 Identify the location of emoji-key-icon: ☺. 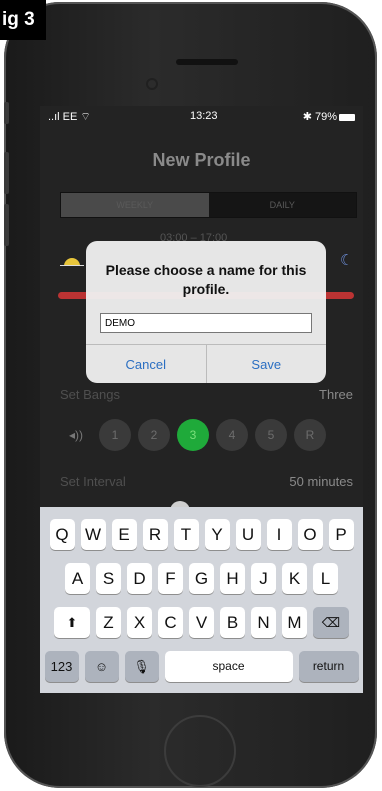
(101, 666).